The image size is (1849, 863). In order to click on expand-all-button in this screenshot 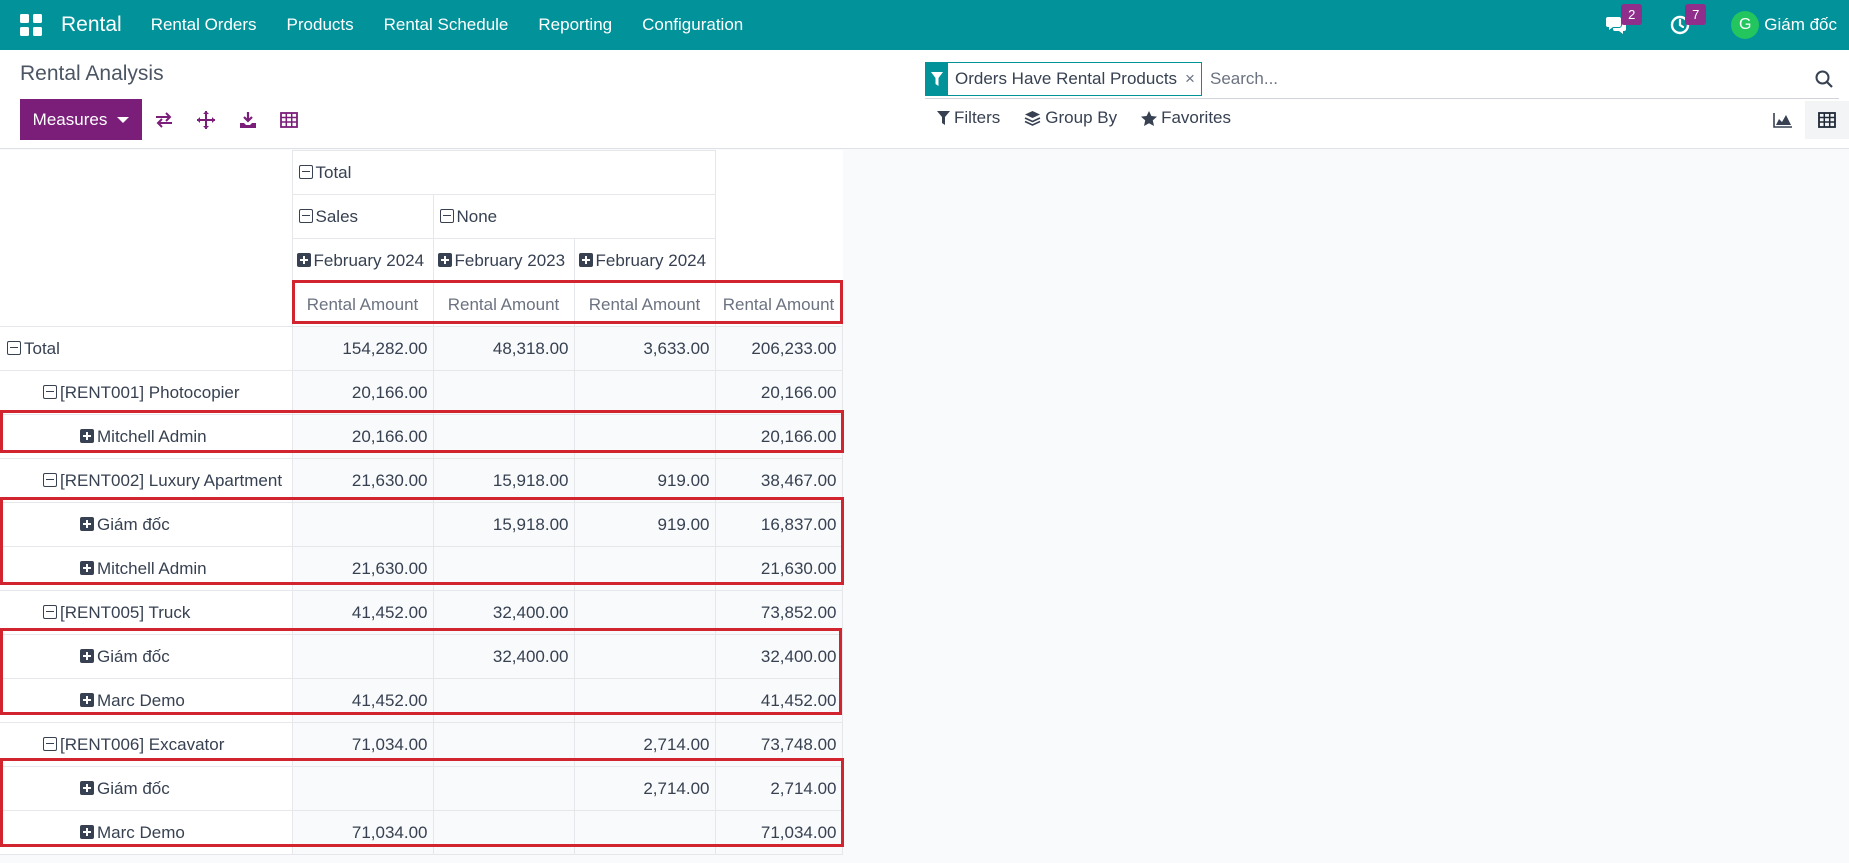, I will do `click(206, 120)`.